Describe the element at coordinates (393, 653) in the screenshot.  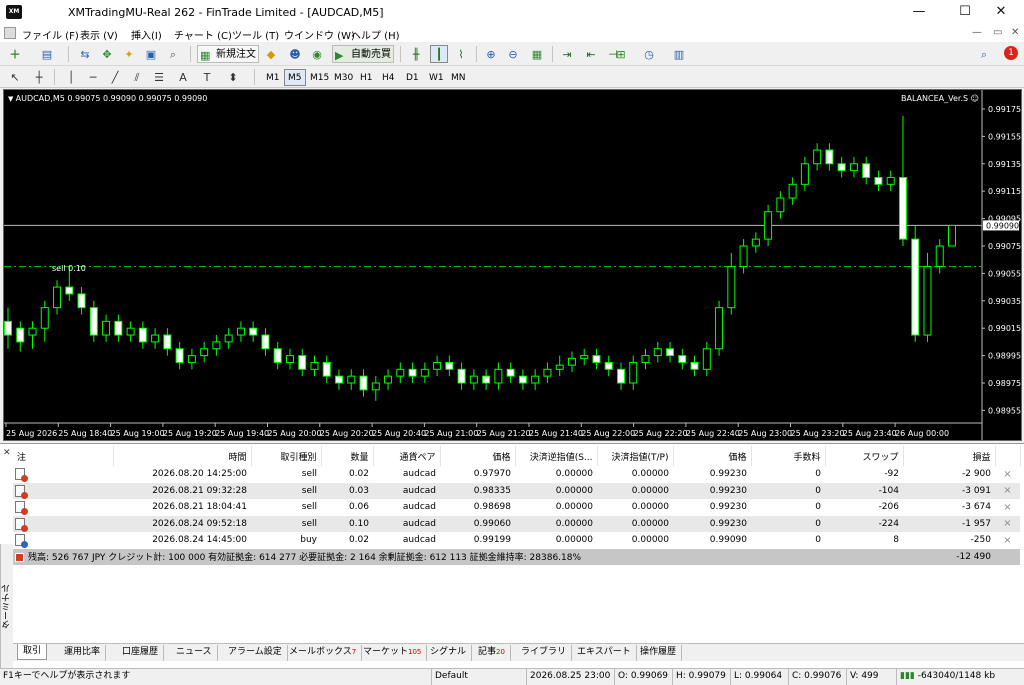
I see `tab-6: マーケット105` at that location.